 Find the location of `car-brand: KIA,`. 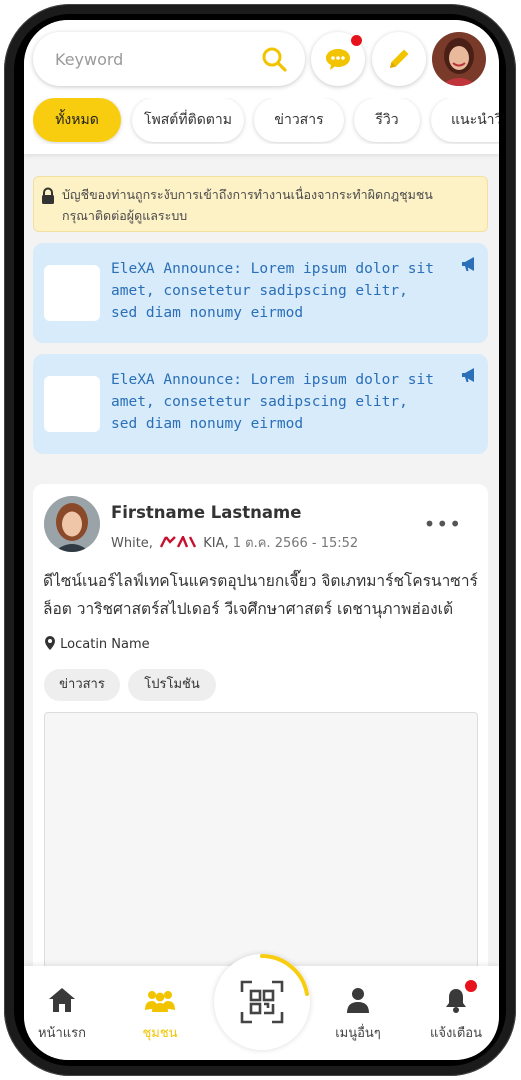

car-brand: KIA, is located at coordinates (216, 543).